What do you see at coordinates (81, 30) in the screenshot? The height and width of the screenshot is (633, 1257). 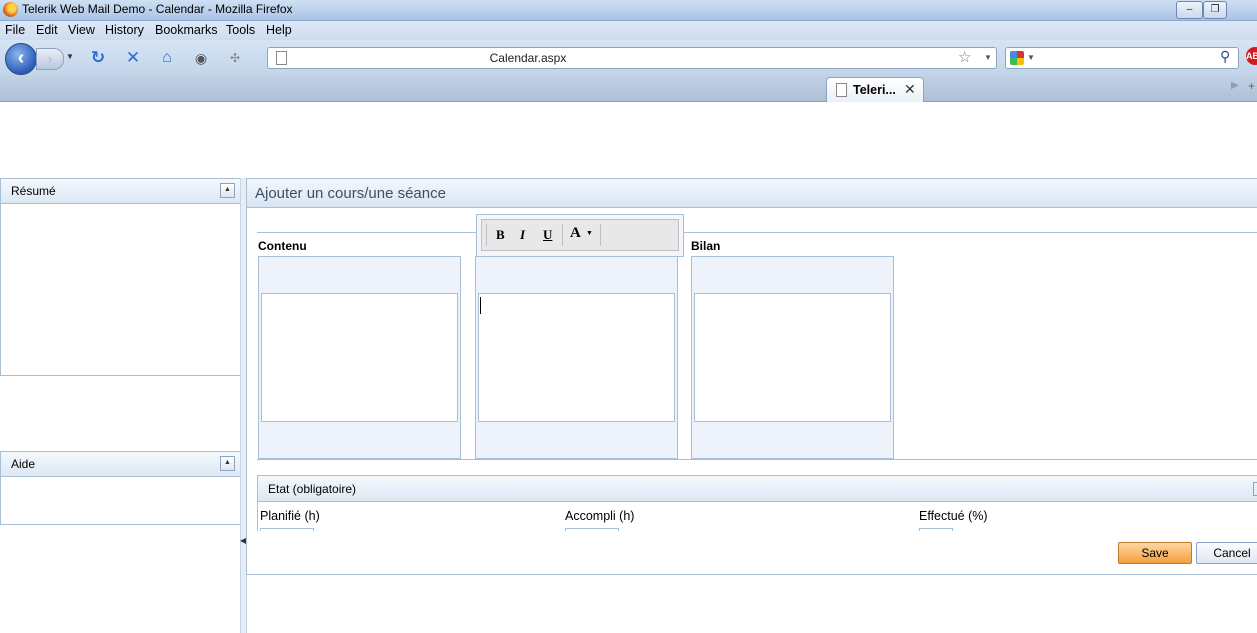 I see `menu-view: View` at bounding box center [81, 30].